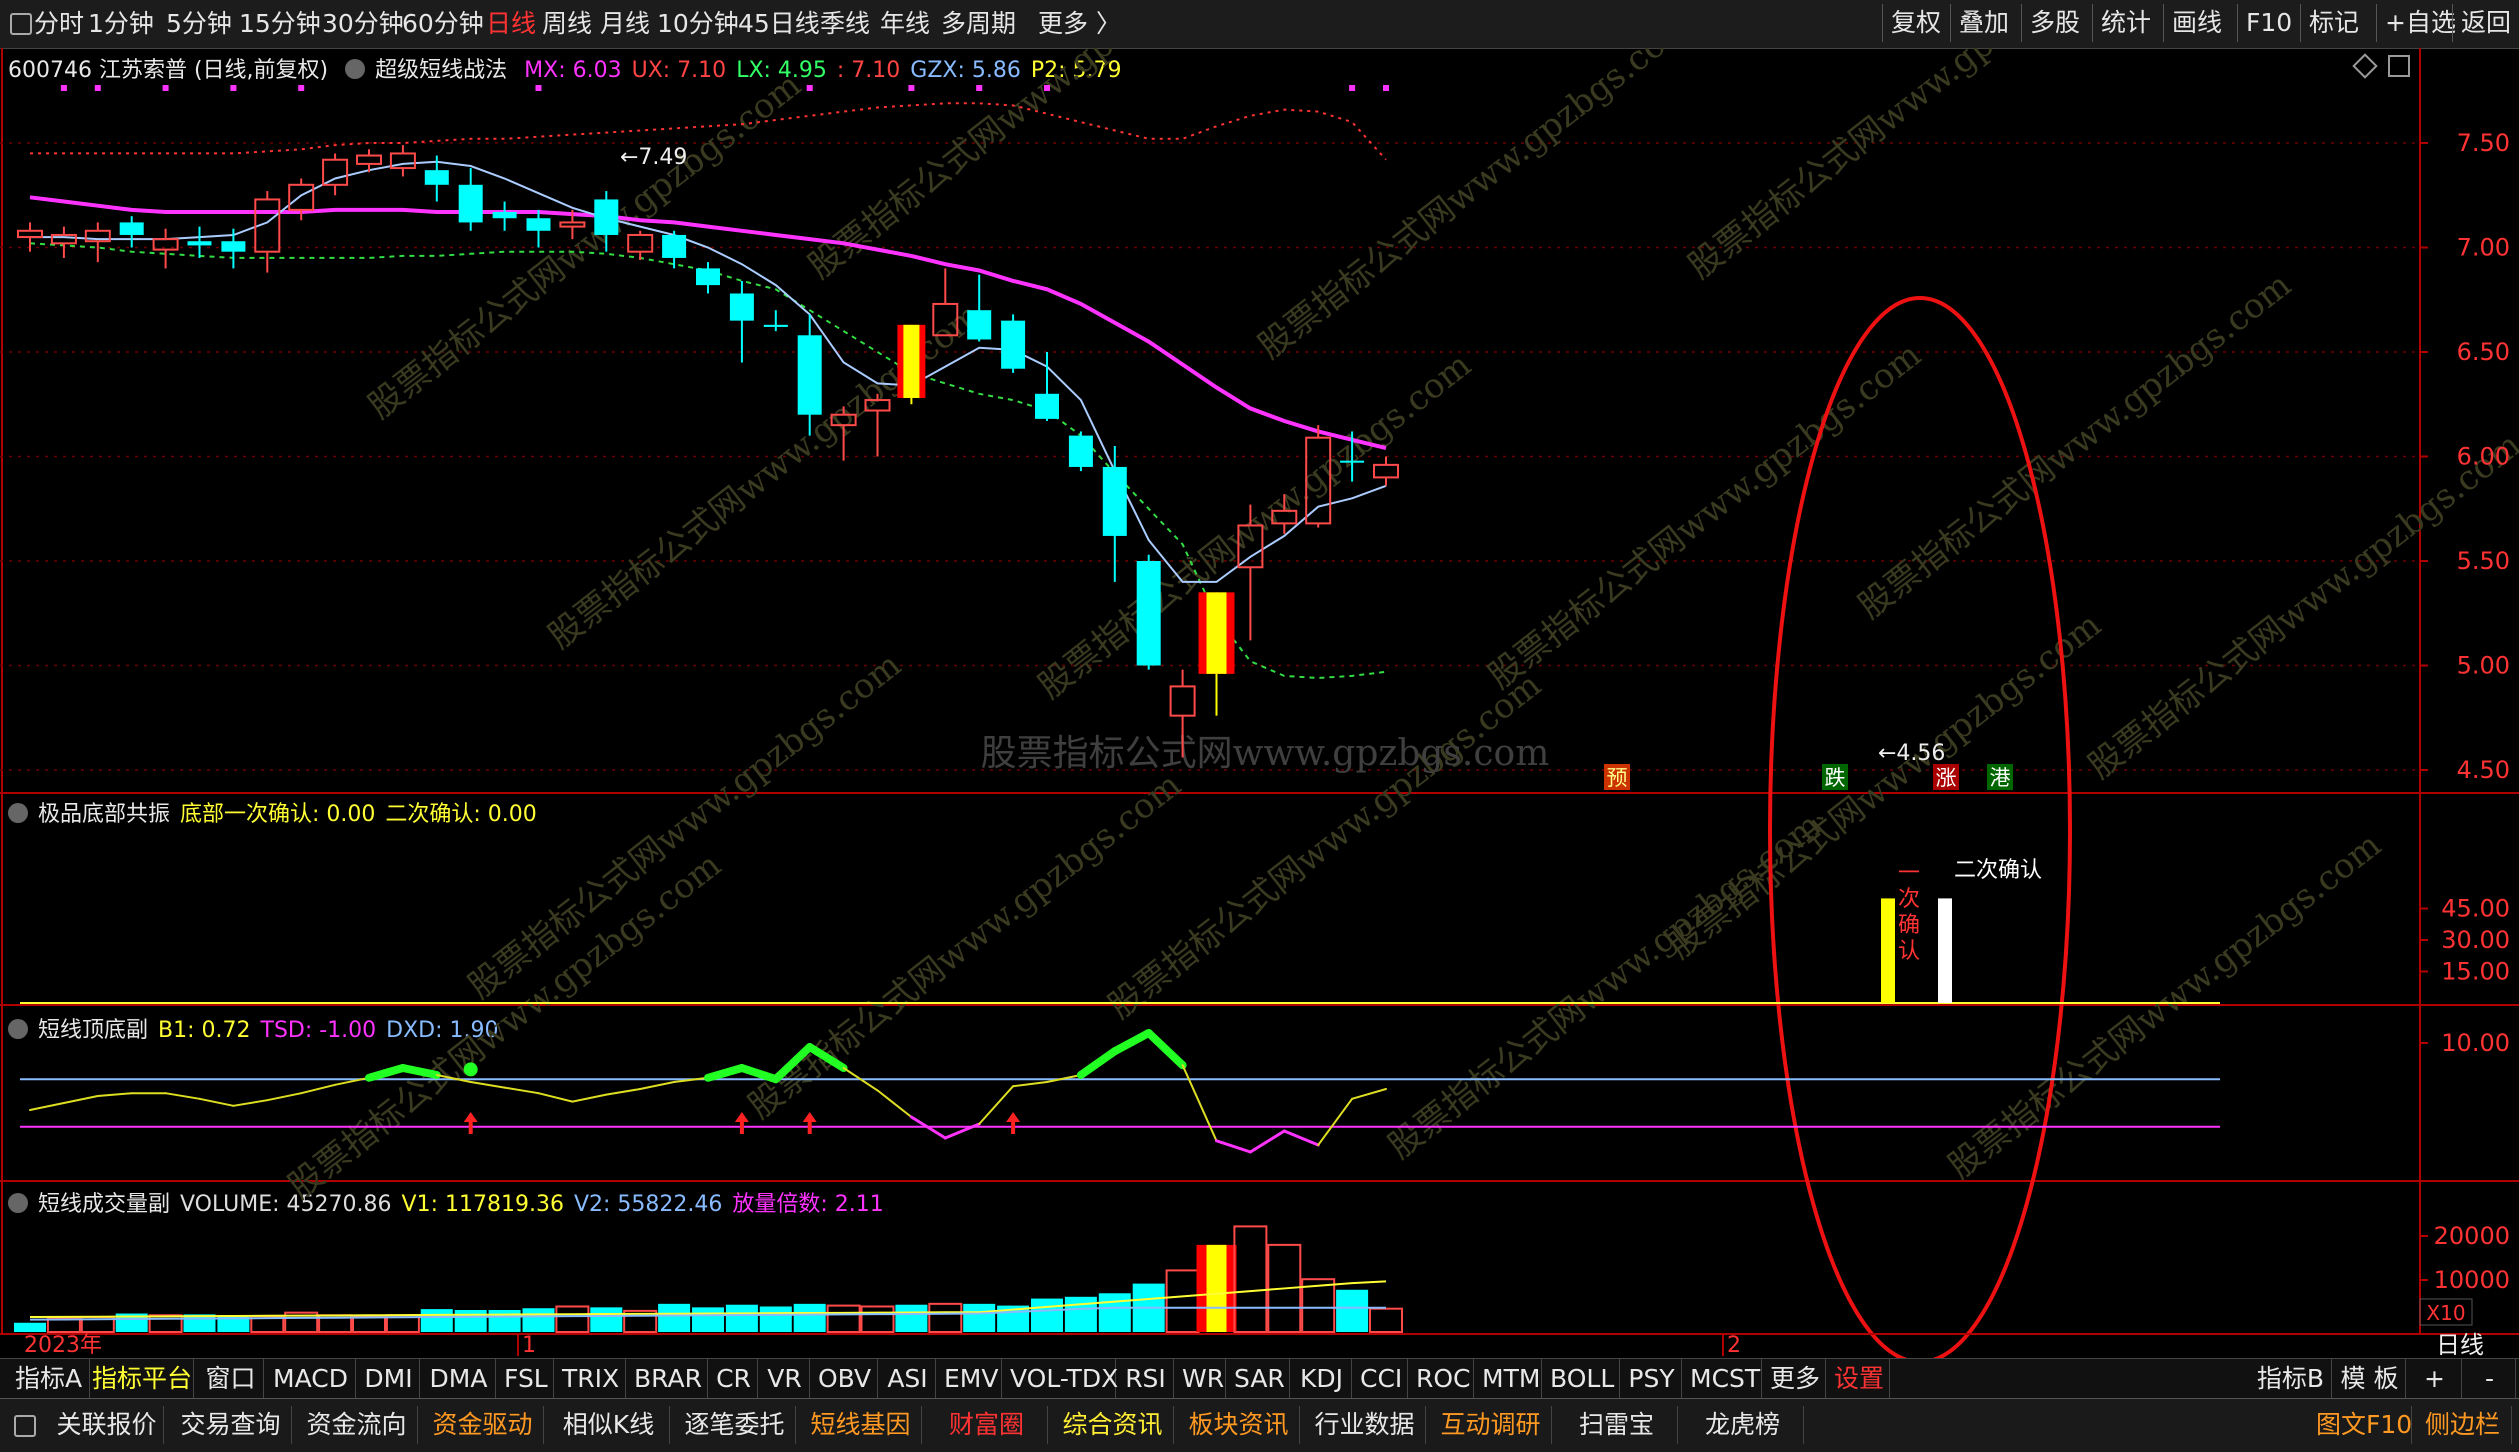 Image resolution: width=2519 pixels, height=1452 pixels. I want to click on indicator-tab-20: ROC, so click(1442, 1379).